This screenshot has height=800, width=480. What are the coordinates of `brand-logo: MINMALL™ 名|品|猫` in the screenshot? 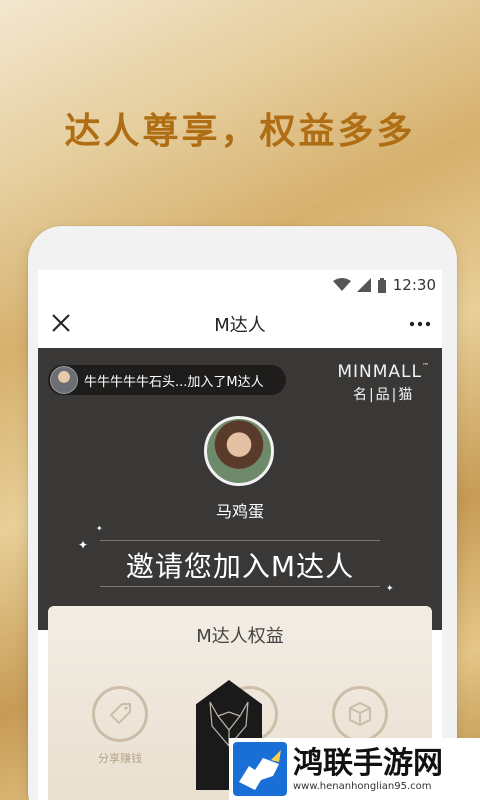 It's located at (383, 383).